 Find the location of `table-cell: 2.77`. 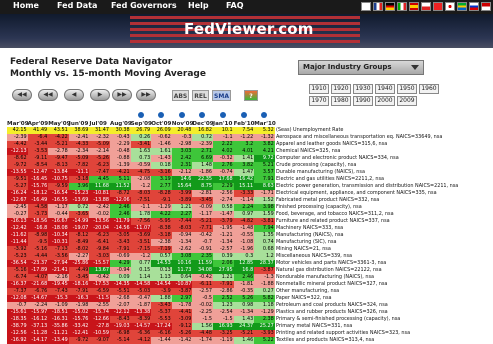

table-cell: 2.77 is located at coordinates (161, 186).